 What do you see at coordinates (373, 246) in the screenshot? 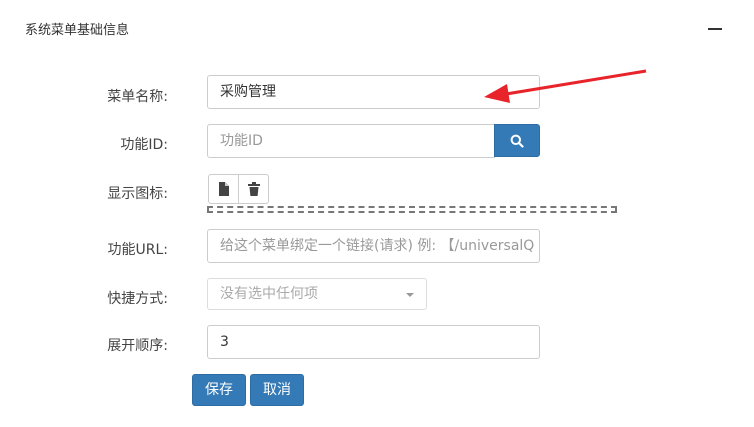
I see `function-url-input: 给这个菜单绑定一个链接(请求) 例: 【/universalQ` at bounding box center [373, 246].